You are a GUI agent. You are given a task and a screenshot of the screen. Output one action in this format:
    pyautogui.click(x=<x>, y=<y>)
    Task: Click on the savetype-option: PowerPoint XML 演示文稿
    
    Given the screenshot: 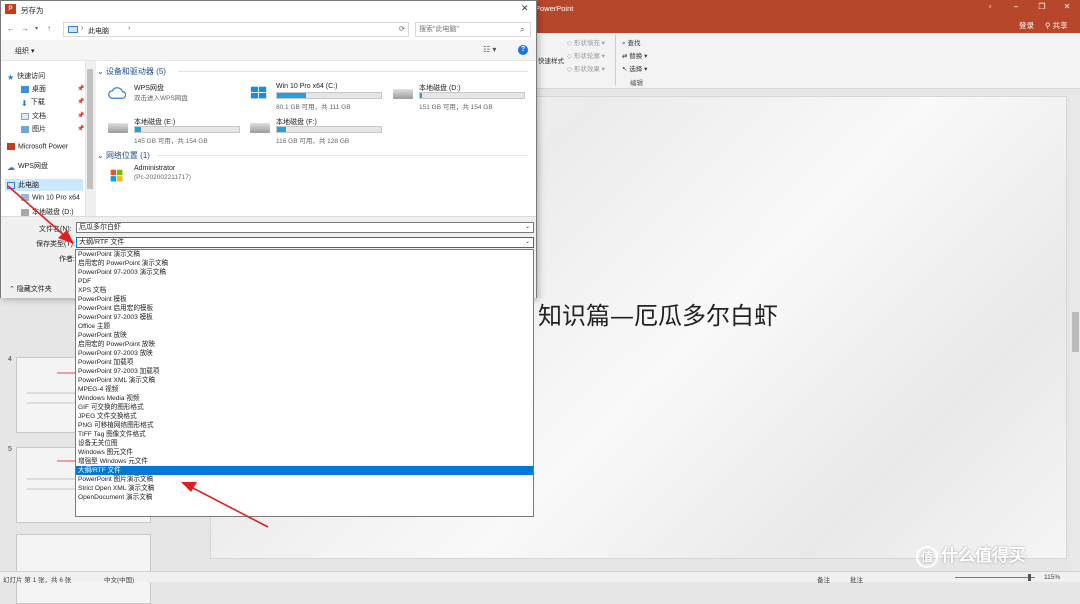 What is the action you would take?
    pyautogui.click(x=304, y=380)
    